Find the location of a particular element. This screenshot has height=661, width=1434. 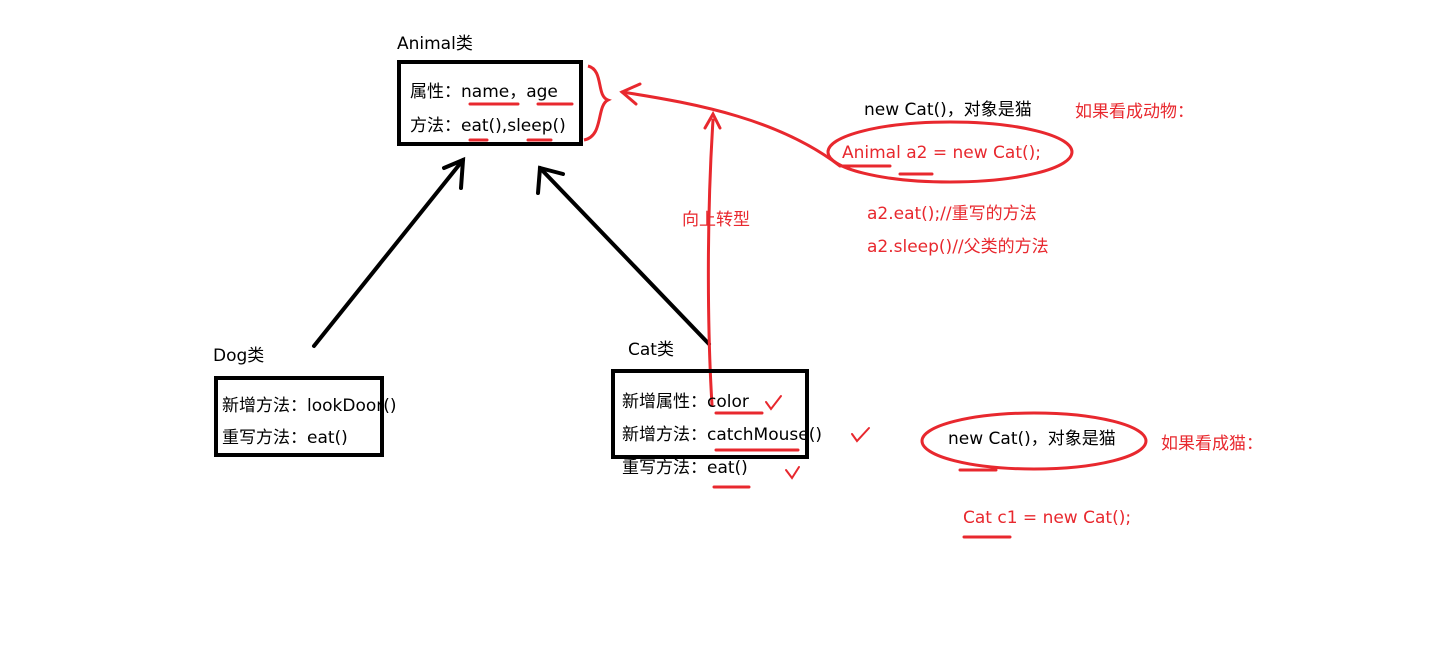

animal-brace is located at coordinates (597, 103).